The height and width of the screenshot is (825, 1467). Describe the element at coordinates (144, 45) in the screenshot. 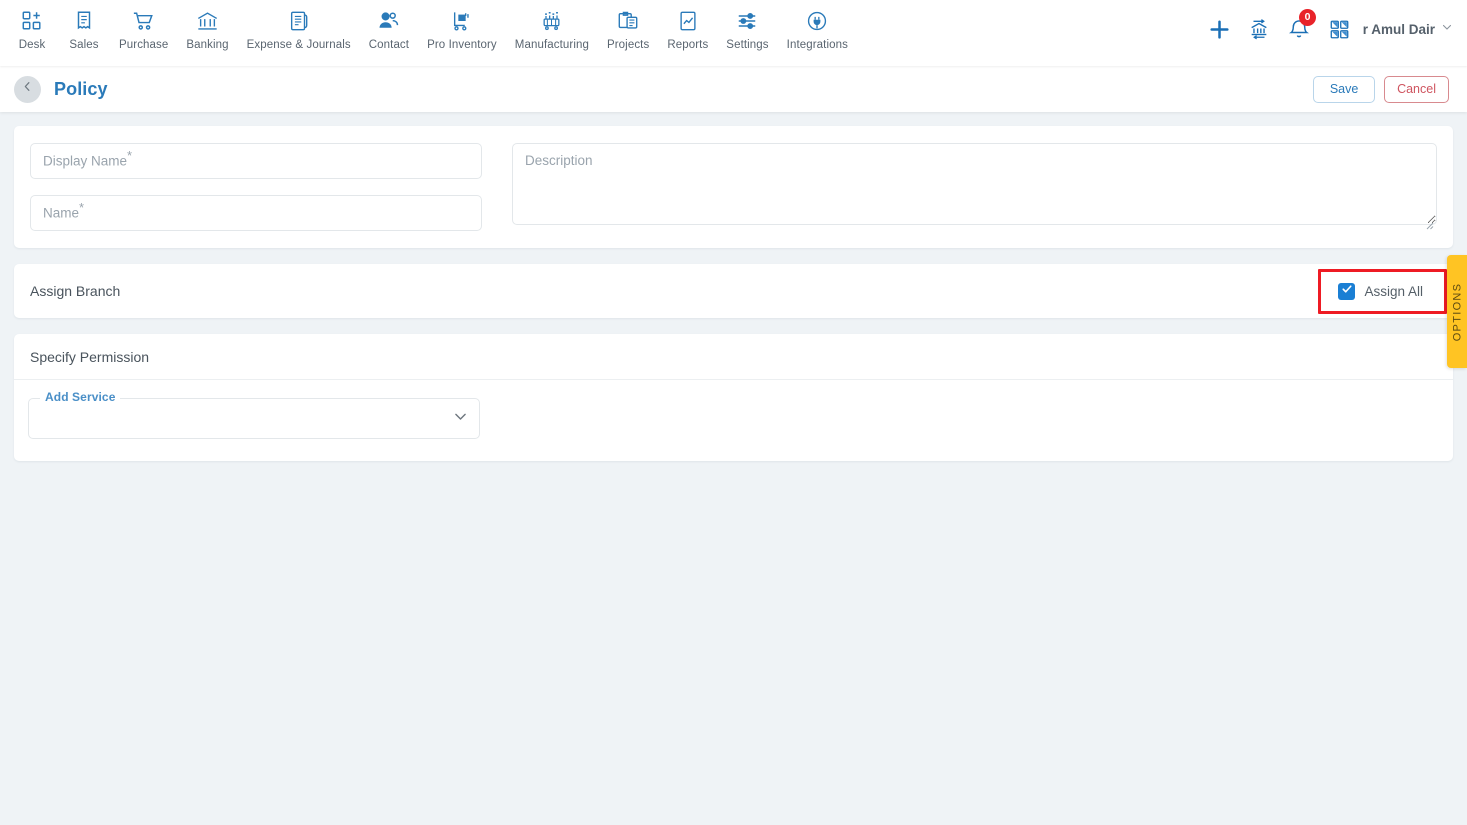

I see `nav-label-purchase: Purchase` at that location.